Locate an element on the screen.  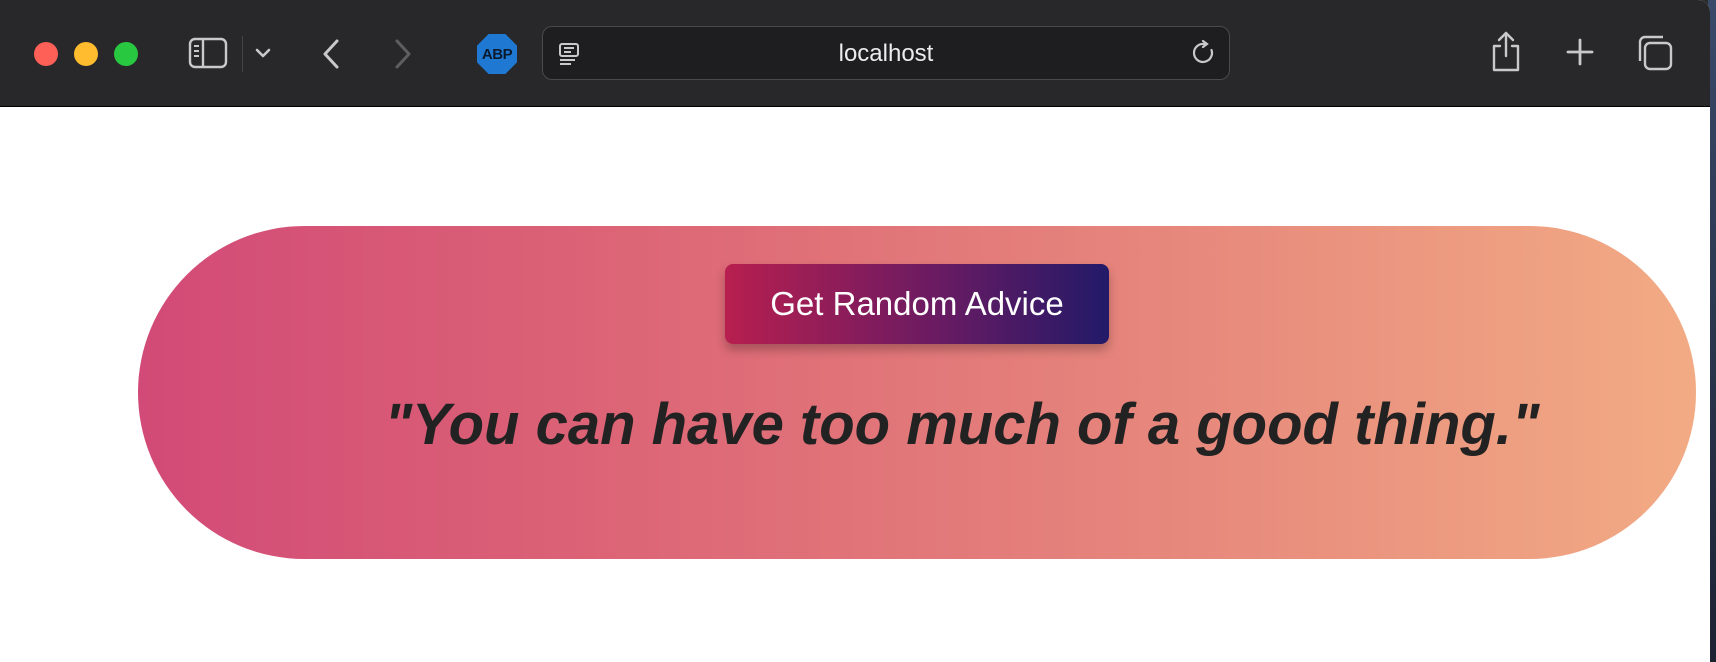
maximize-window-button is located at coordinates (126, 54).